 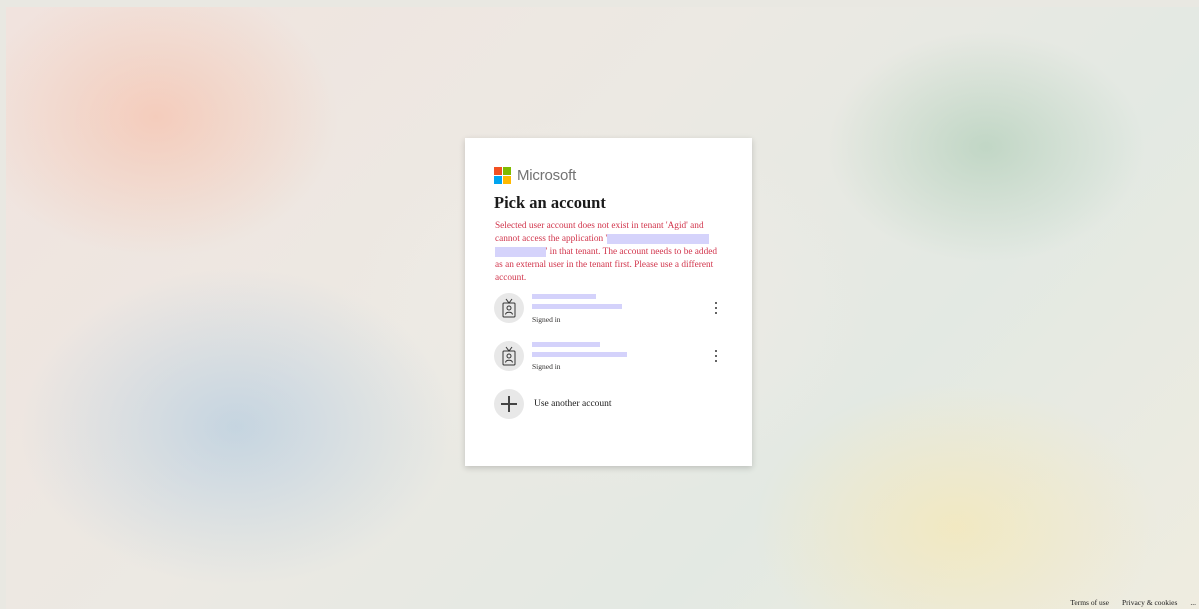 I want to click on logo-square-blue, so click(x=498, y=179).